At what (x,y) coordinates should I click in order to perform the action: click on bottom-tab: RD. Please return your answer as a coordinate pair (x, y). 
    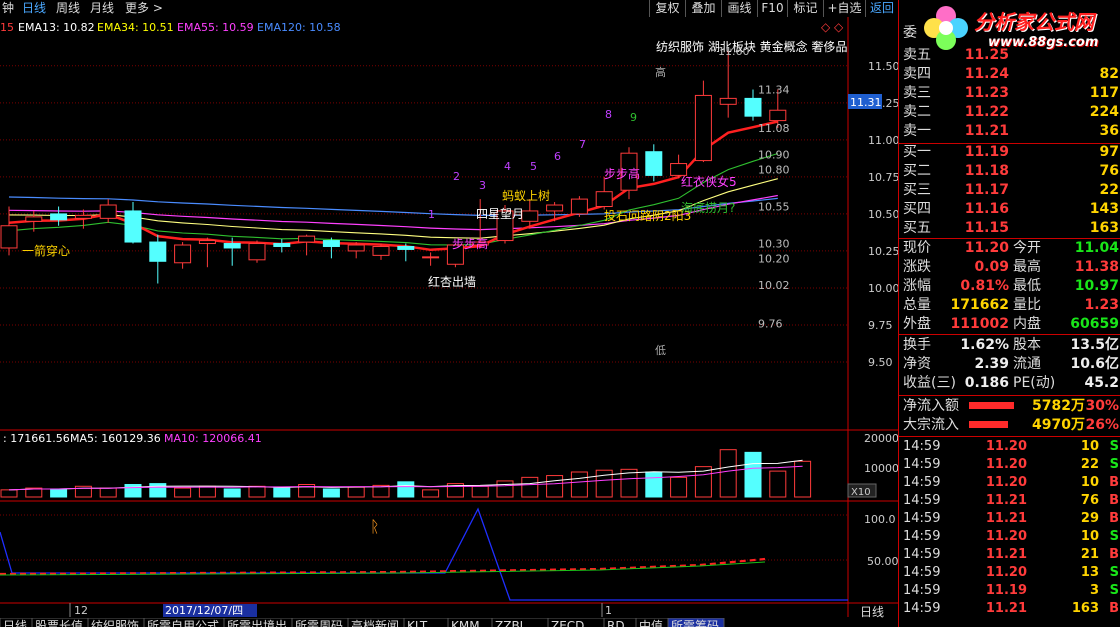
    Looking at the image, I should click on (620, 622).